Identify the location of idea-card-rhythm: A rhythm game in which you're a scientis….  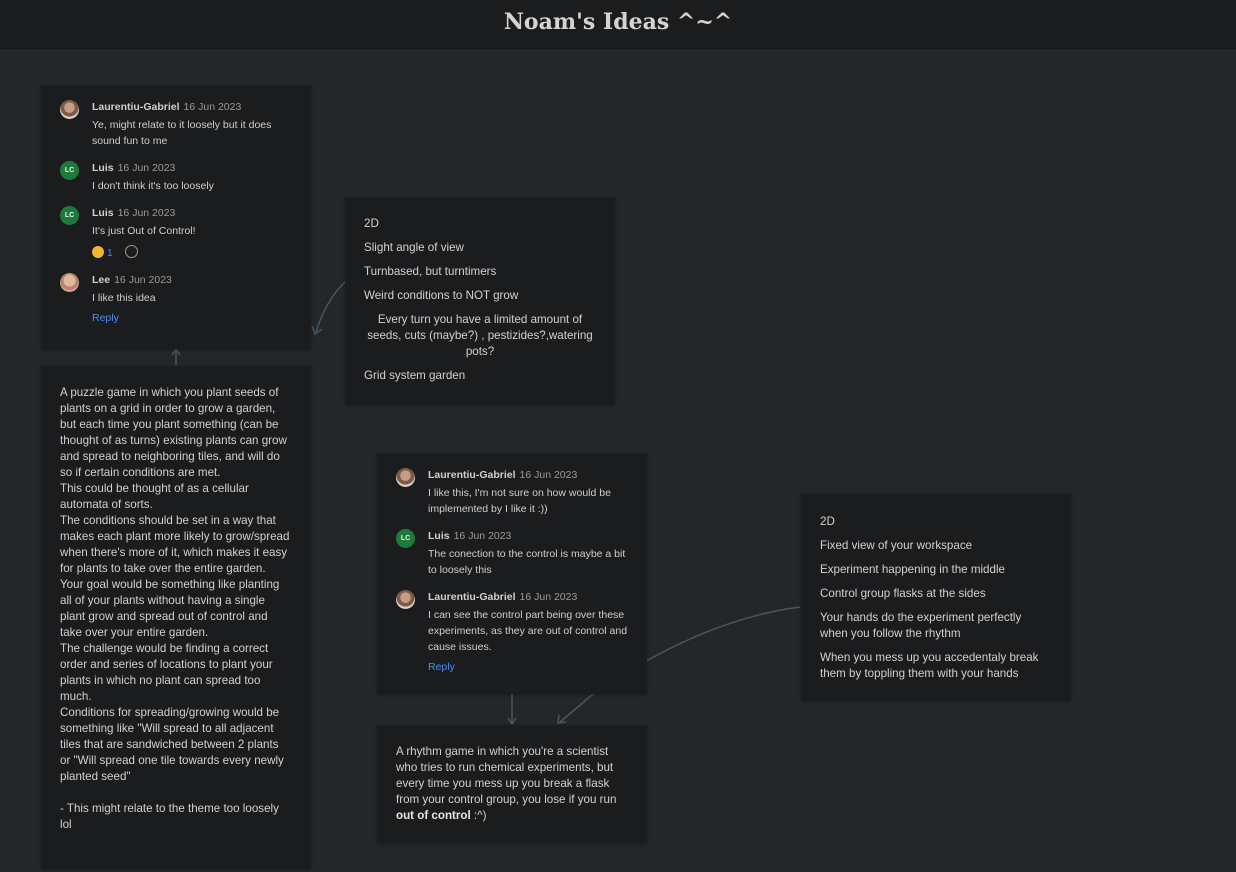
(512, 784).